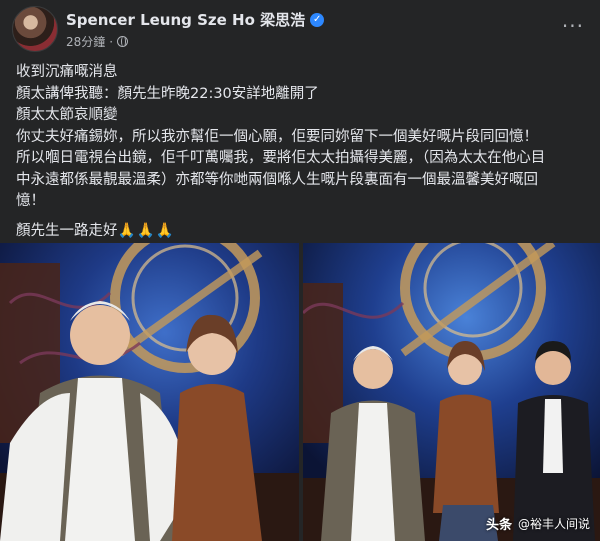  I want to click on post-header: Spencer Leung Sze Ho 梁思浩 ✓ 28分鐘 · ···, so click(300, 28).